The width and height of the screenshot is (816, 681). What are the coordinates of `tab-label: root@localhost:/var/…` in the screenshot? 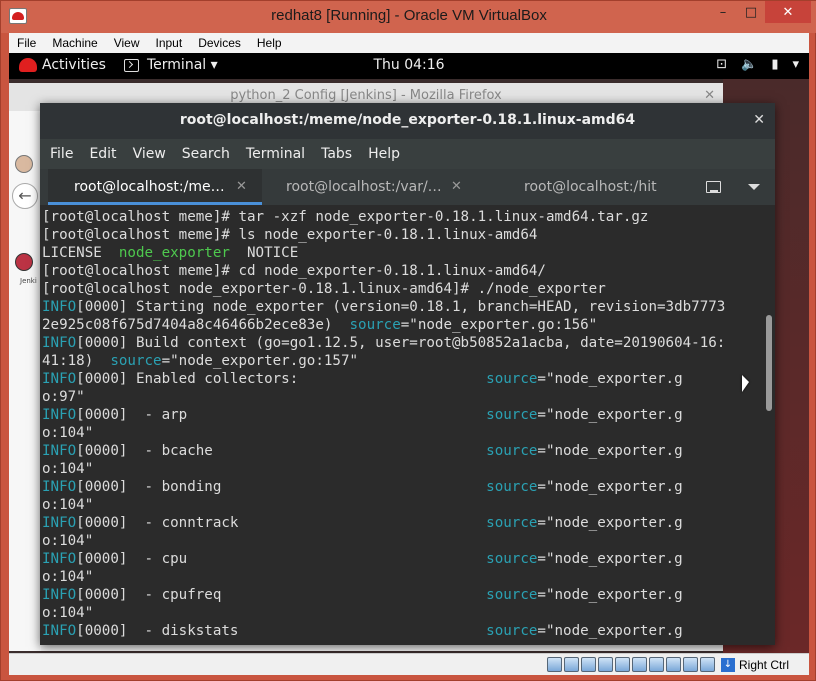 It's located at (364, 187).